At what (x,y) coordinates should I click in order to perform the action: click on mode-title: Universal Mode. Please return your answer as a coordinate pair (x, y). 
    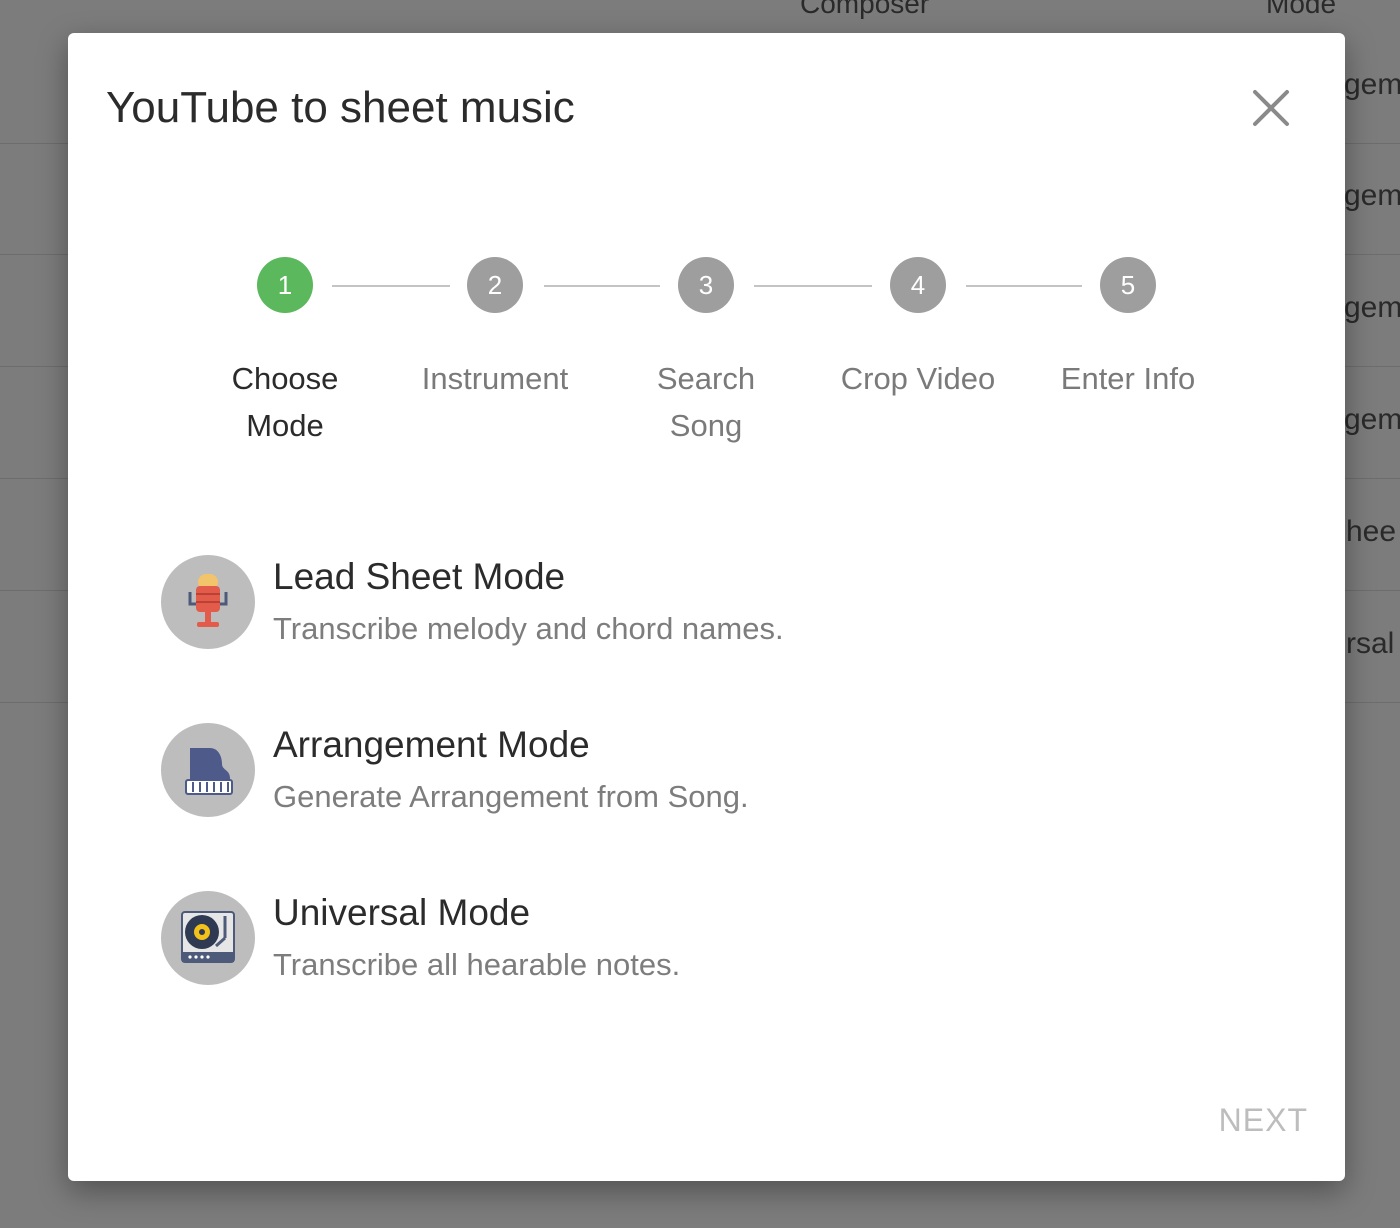
    Looking at the image, I should click on (402, 912).